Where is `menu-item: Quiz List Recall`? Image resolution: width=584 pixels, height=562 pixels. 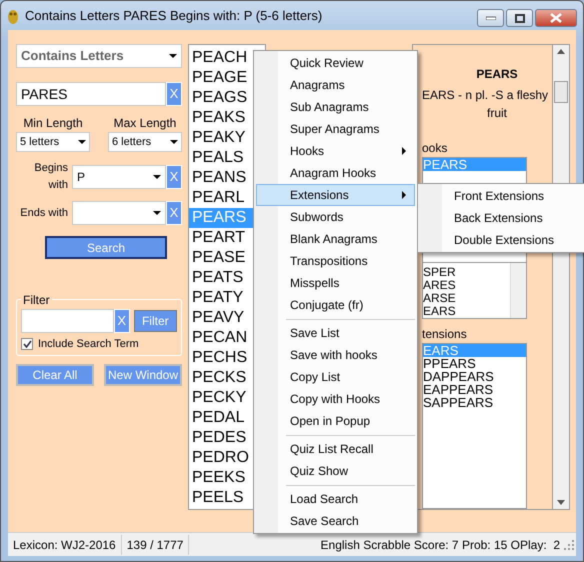 menu-item: Quiz List Recall is located at coordinates (335, 449).